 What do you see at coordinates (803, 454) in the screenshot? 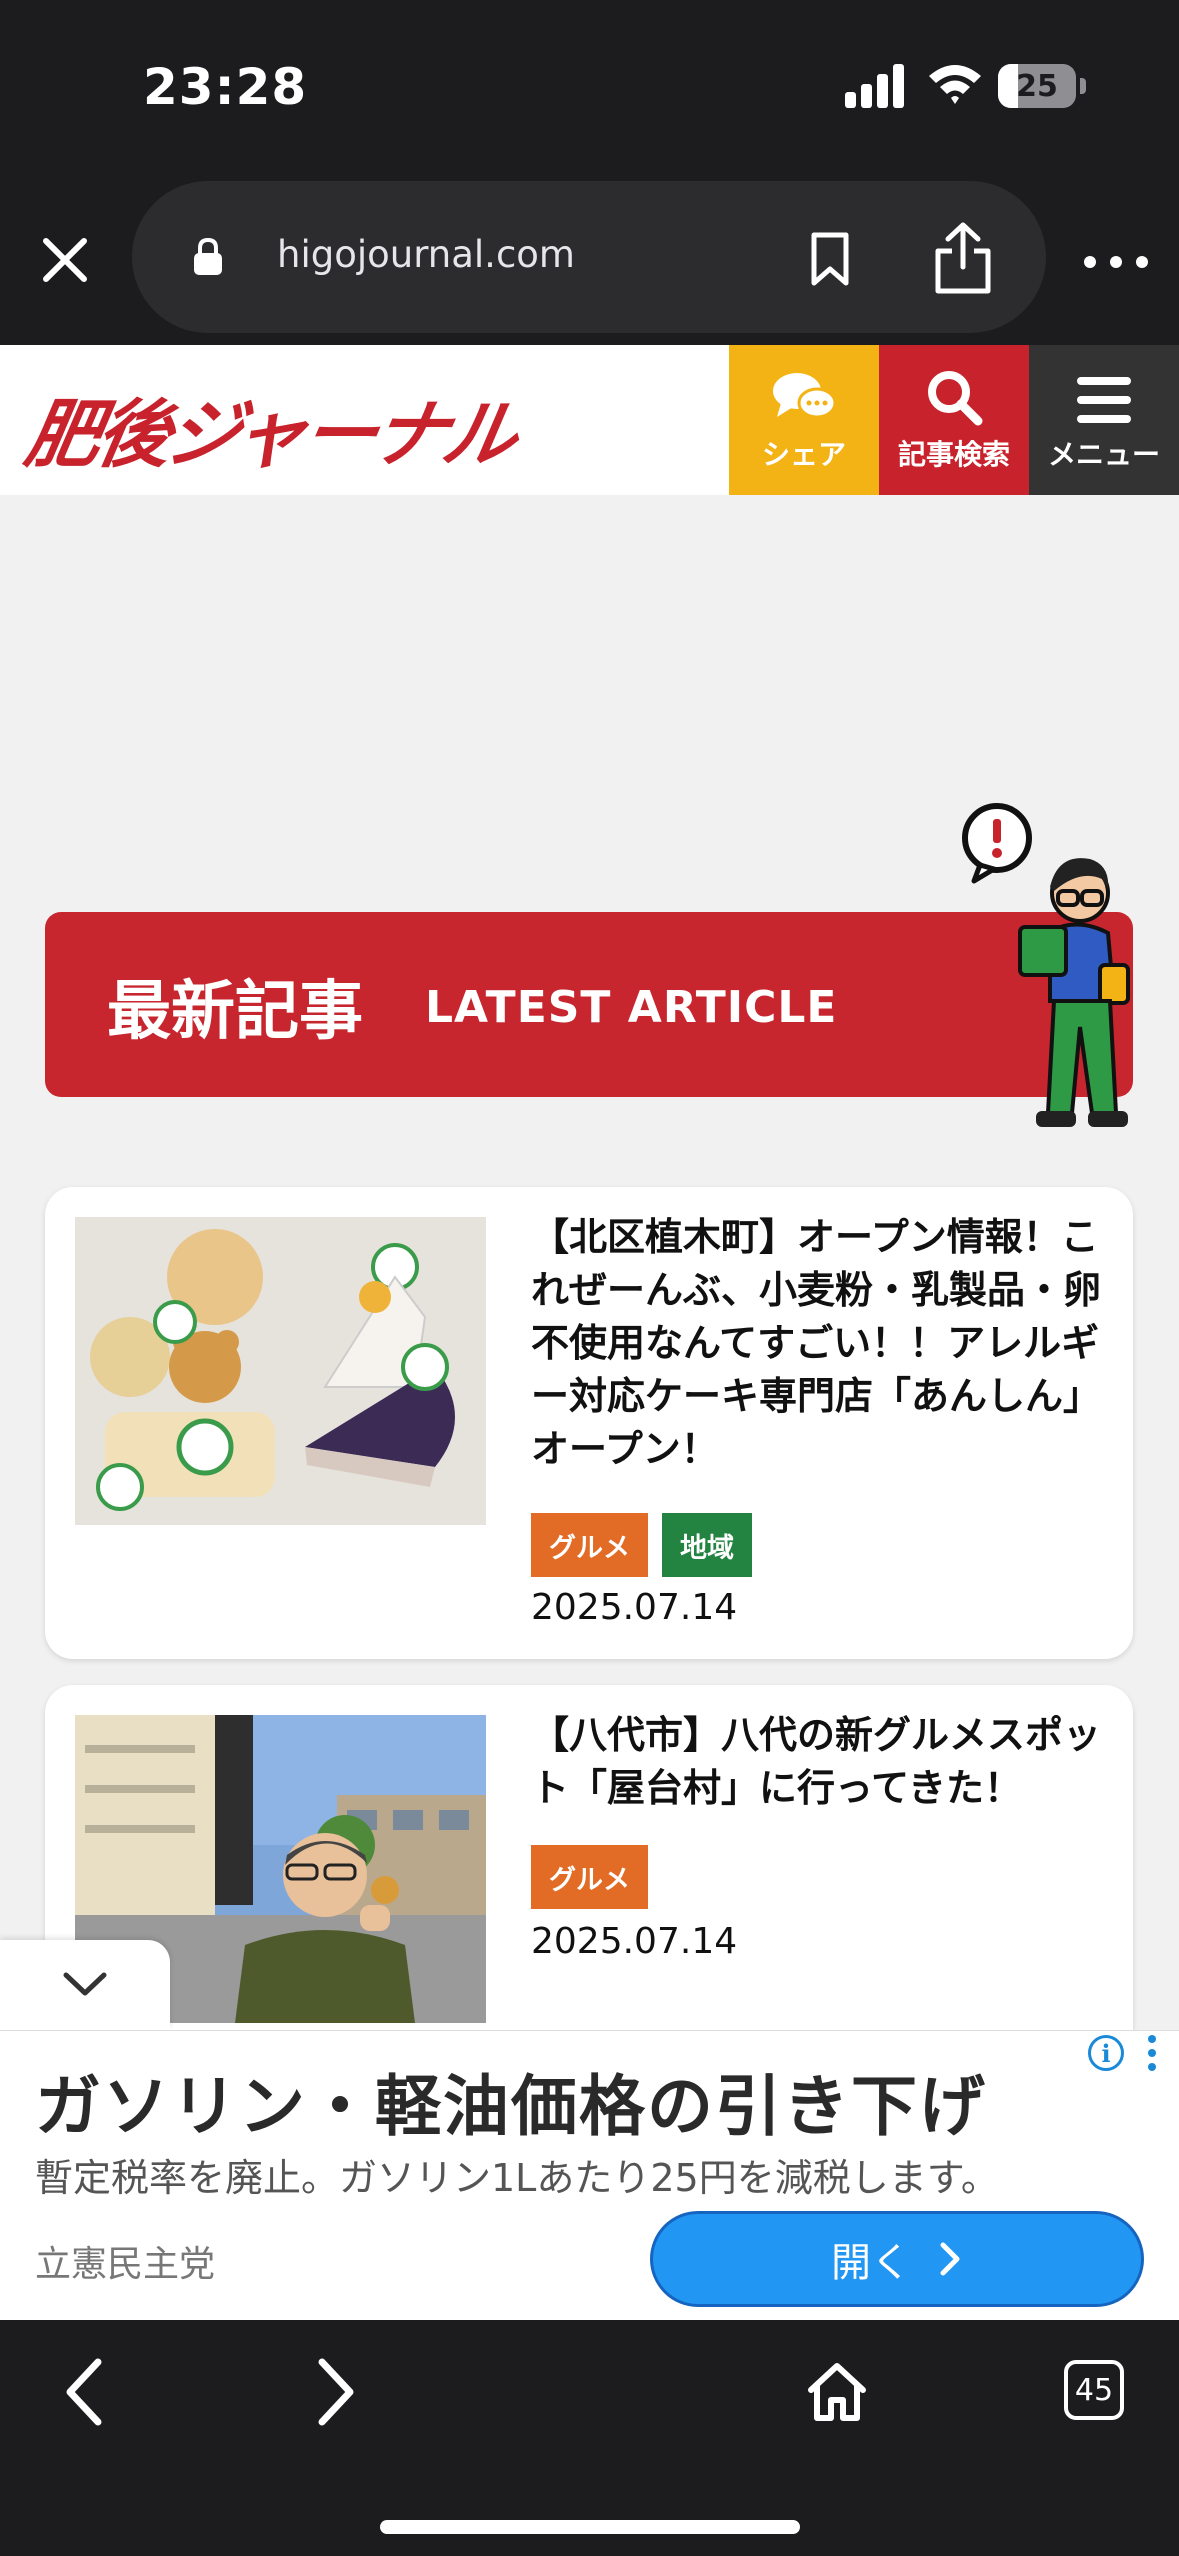
I see `share-label: シェア` at bounding box center [803, 454].